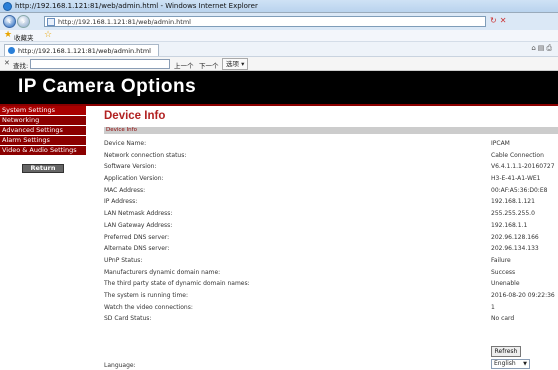  Describe the element at coordinates (146, 295) in the screenshot. I see `info-label: The system is running time:` at that location.